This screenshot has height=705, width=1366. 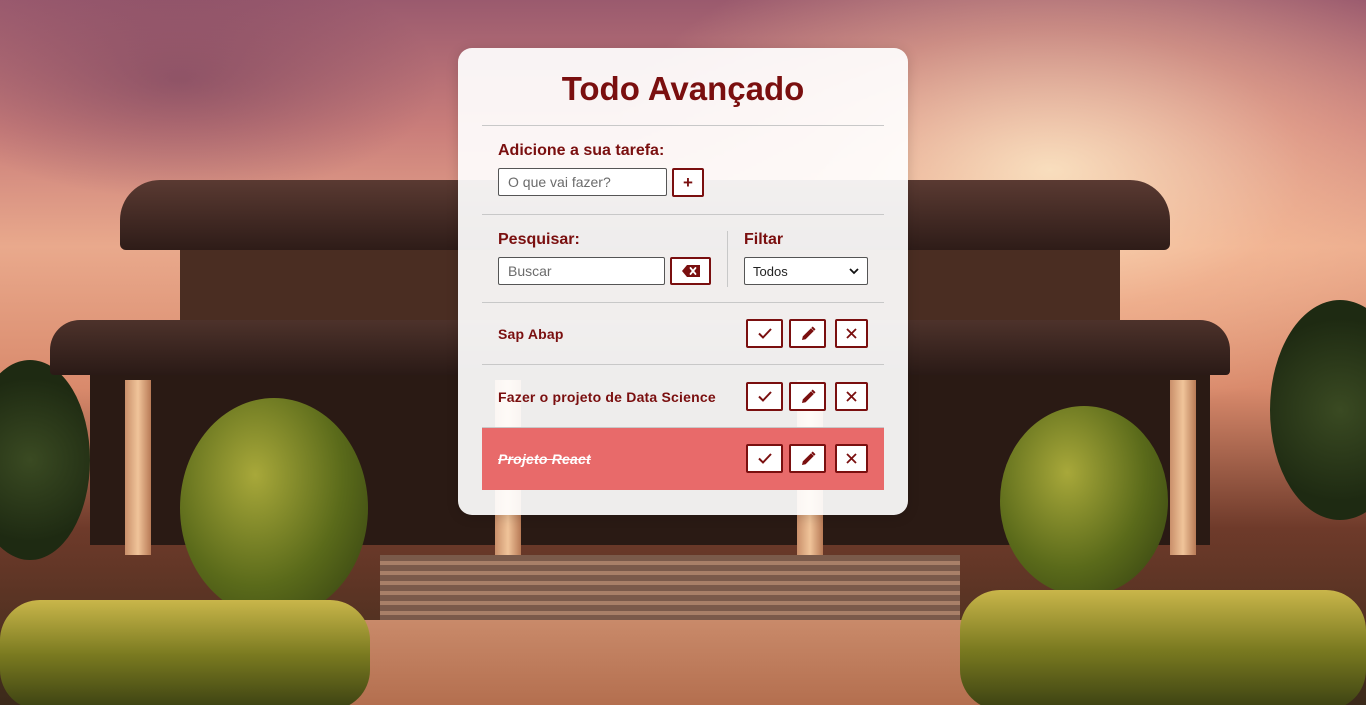 What do you see at coordinates (683, 88) in the screenshot?
I see `page-title: Todo Avançado` at bounding box center [683, 88].